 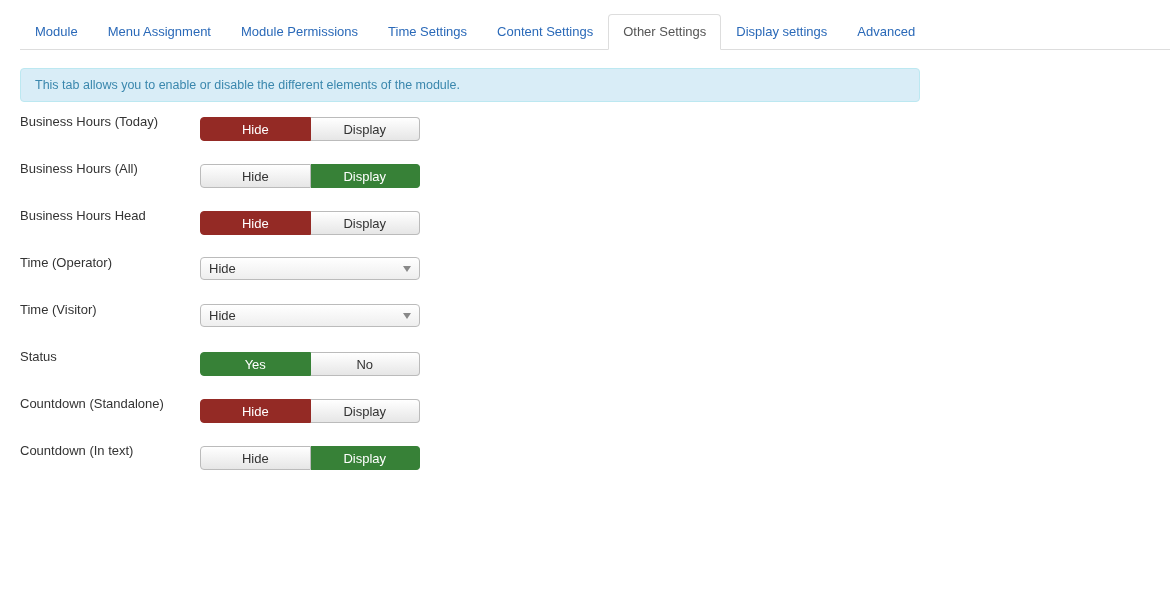 What do you see at coordinates (782, 32) in the screenshot?
I see `tab: Display settings` at bounding box center [782, 32].